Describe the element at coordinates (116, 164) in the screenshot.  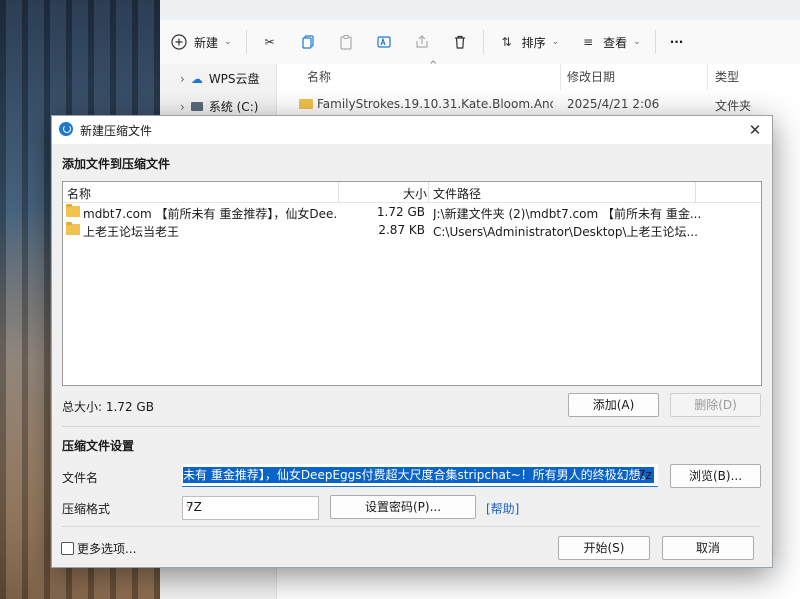
I see `section-title-add-files: 添加文件到压缩文件` at that location.